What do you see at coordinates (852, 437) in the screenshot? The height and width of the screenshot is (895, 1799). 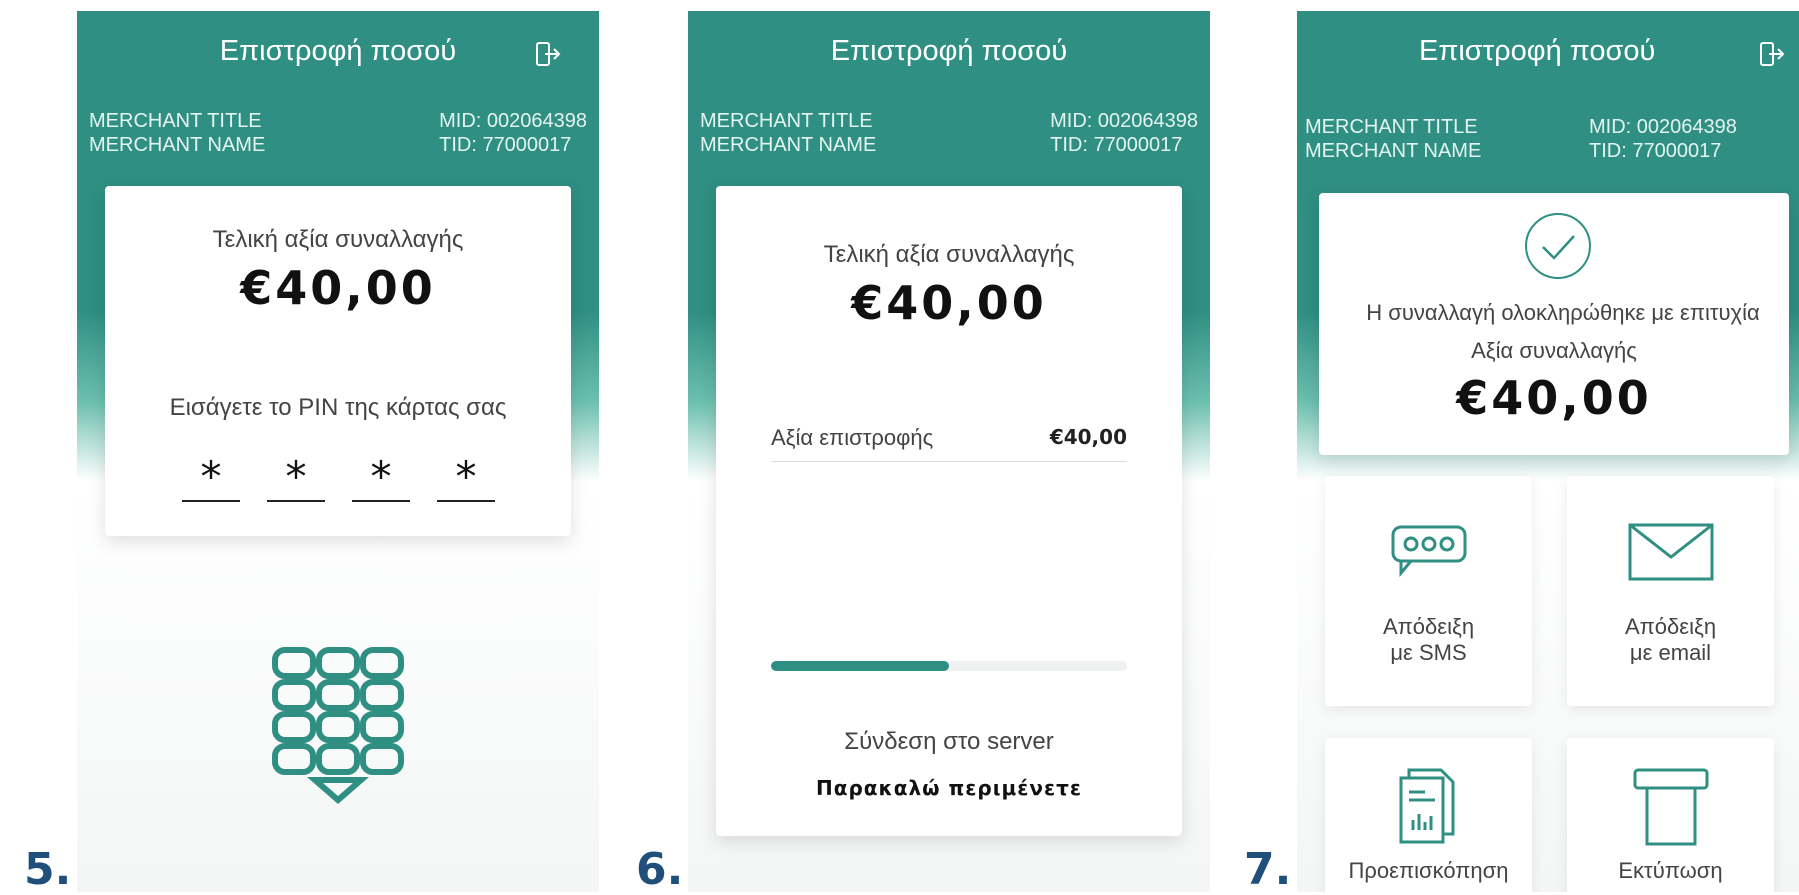 I see `refund-label: Αξία επιστροφής` at bounding box center [852, 437].